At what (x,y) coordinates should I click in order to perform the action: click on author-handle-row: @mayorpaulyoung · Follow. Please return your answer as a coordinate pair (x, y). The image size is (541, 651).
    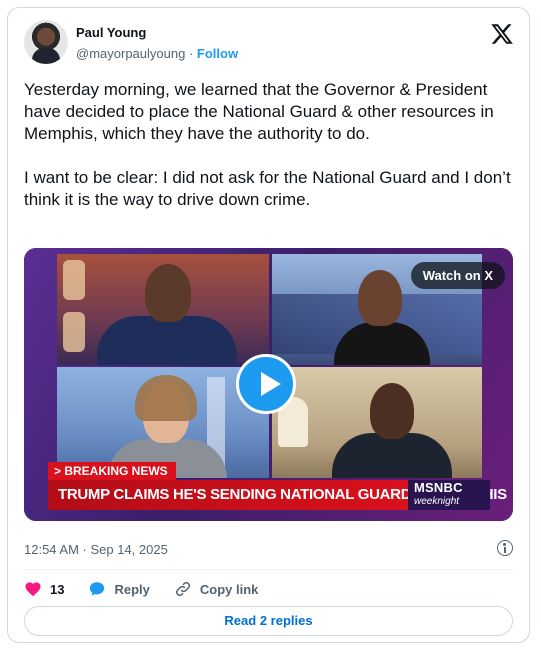
    Looking at the image, I should click on (157, 53).